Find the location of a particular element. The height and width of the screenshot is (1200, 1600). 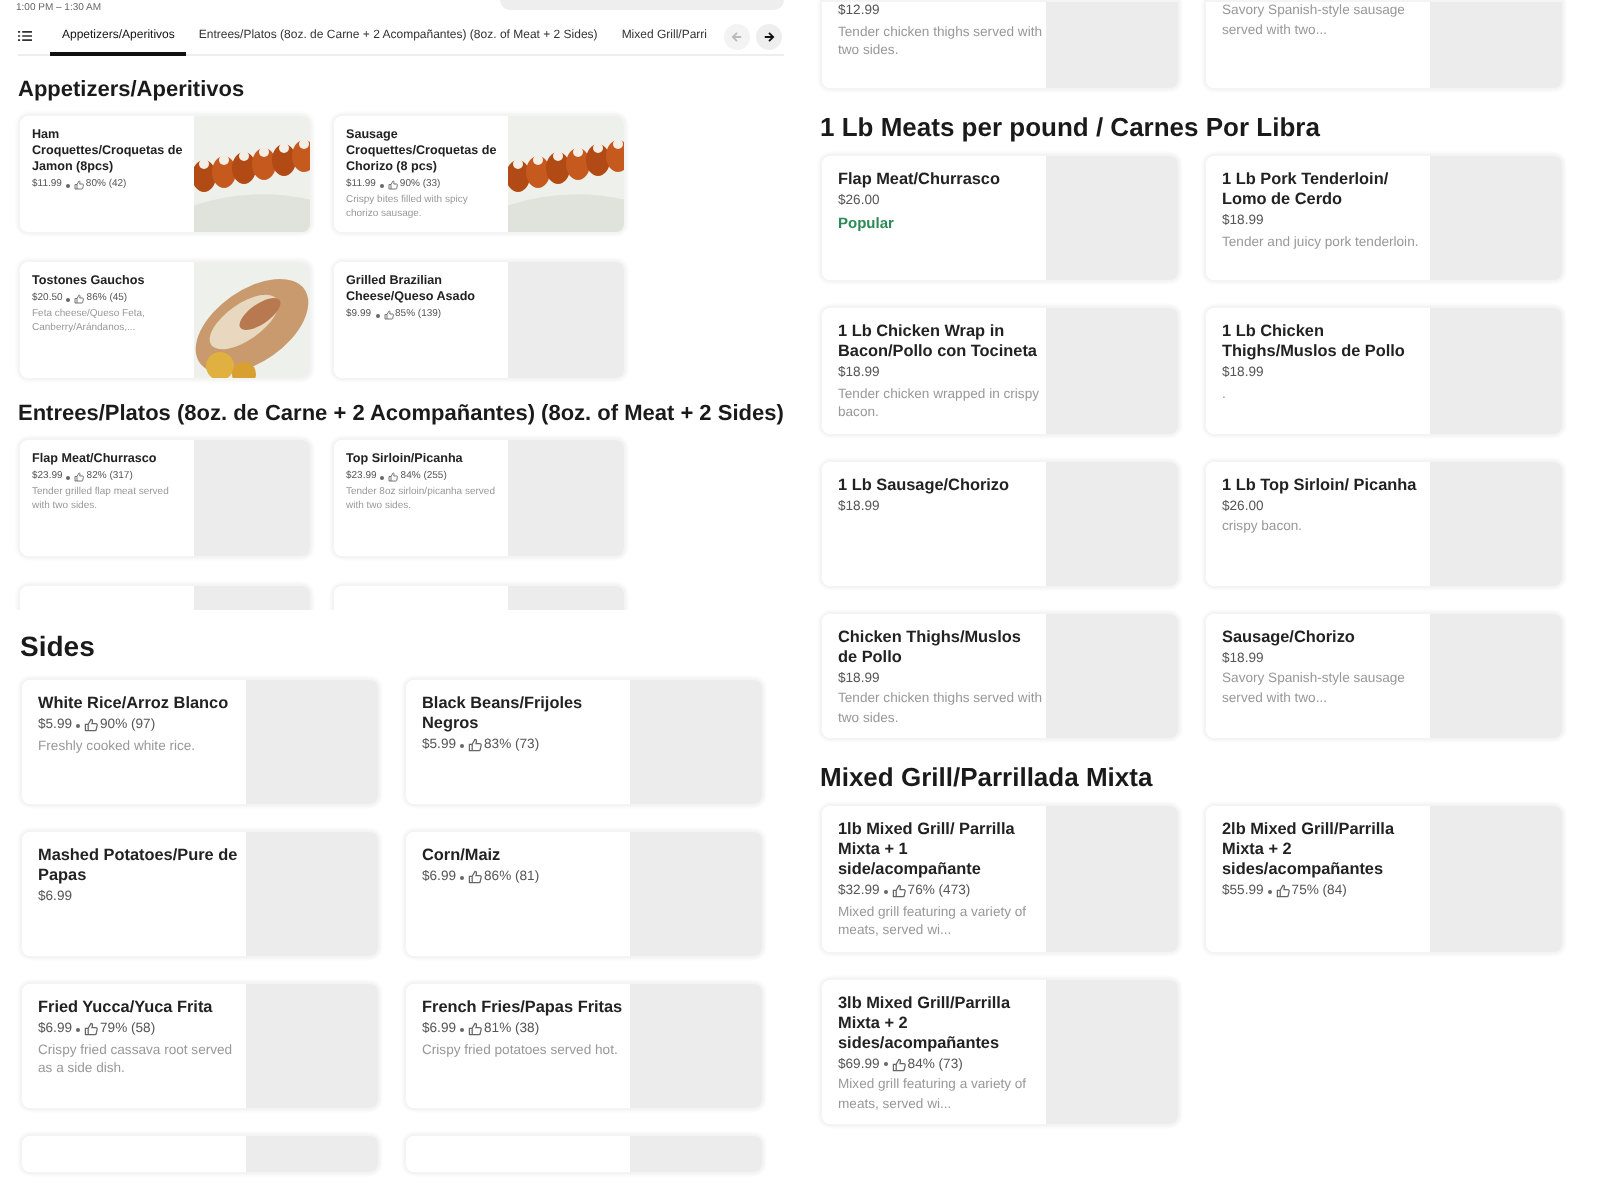

item-name: Sausage/Chorizo is located at coordinates (1288, 637).